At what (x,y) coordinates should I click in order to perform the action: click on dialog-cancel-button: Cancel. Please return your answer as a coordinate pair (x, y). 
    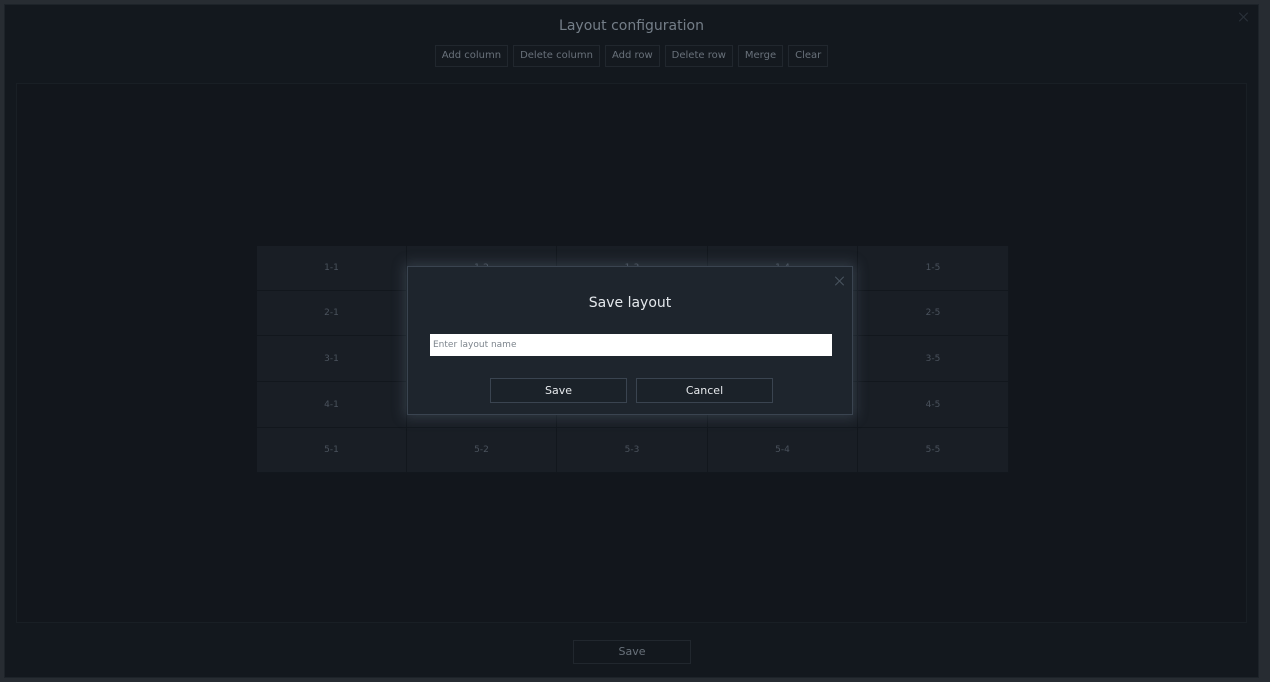
    Looking at the image, I should click on (704, 390).